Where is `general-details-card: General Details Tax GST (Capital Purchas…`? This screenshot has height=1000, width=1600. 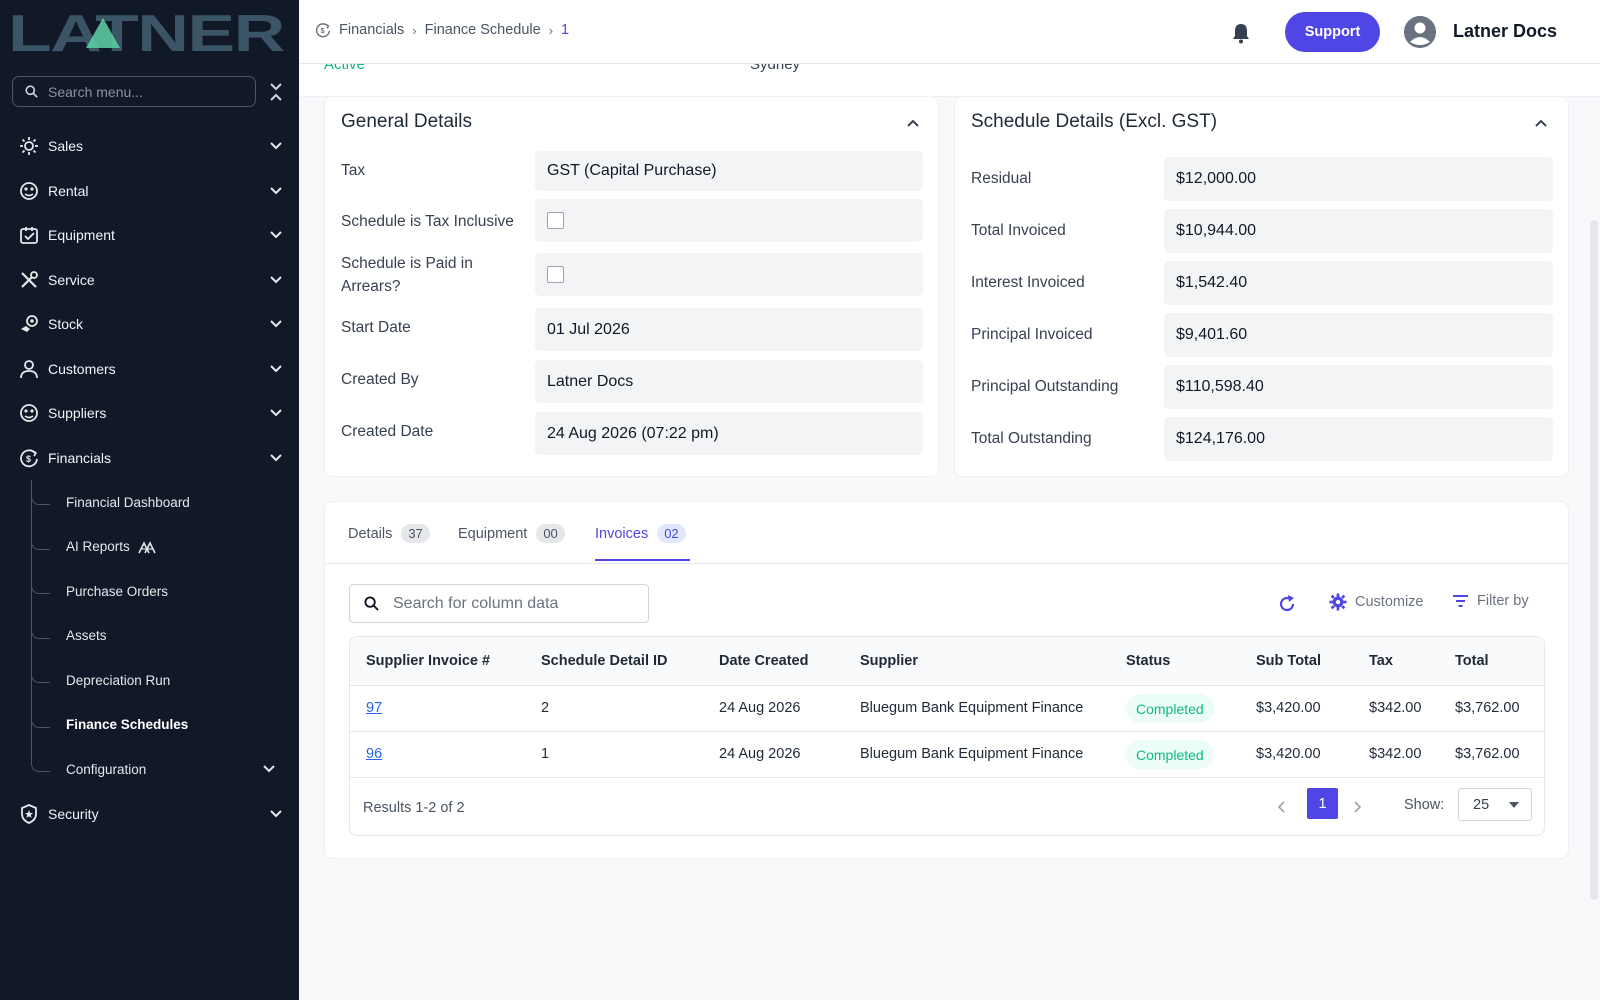
general-details-card: General Details Tax GST (Capital Purchas… is located at coordinates (631, 286).